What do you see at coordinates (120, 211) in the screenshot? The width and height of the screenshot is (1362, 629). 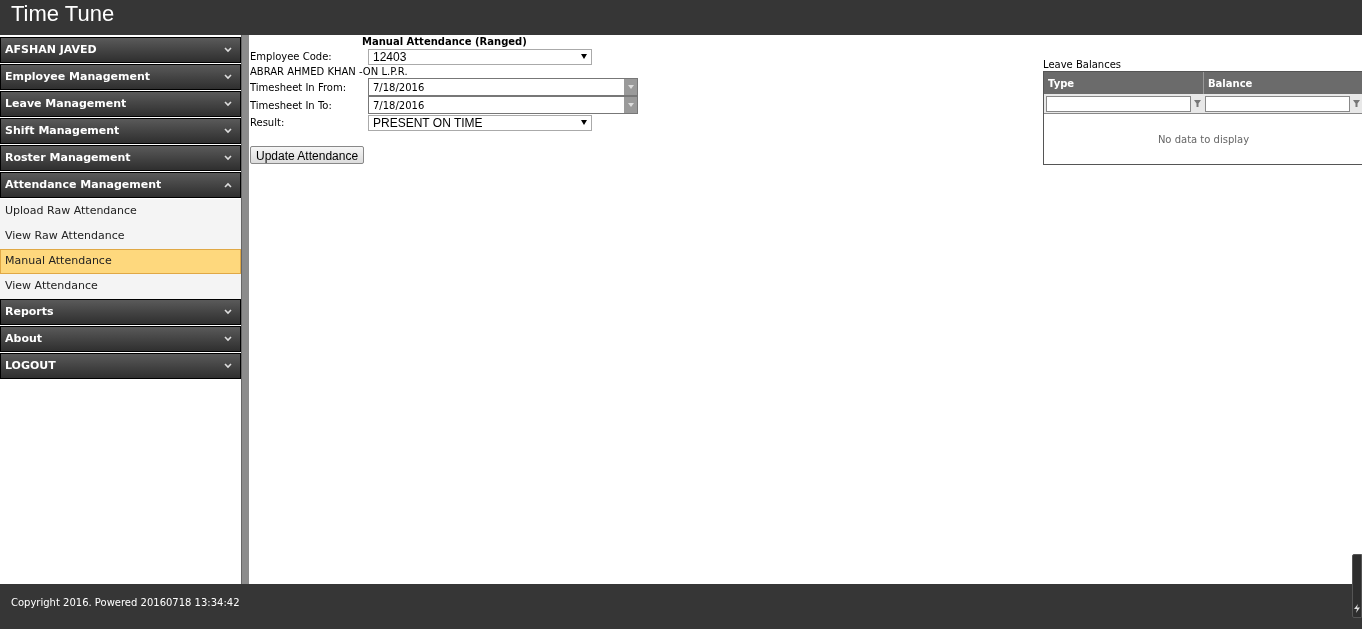 I see `menu-item: Upload Raw Attendance` at bounding box center [120, 211].